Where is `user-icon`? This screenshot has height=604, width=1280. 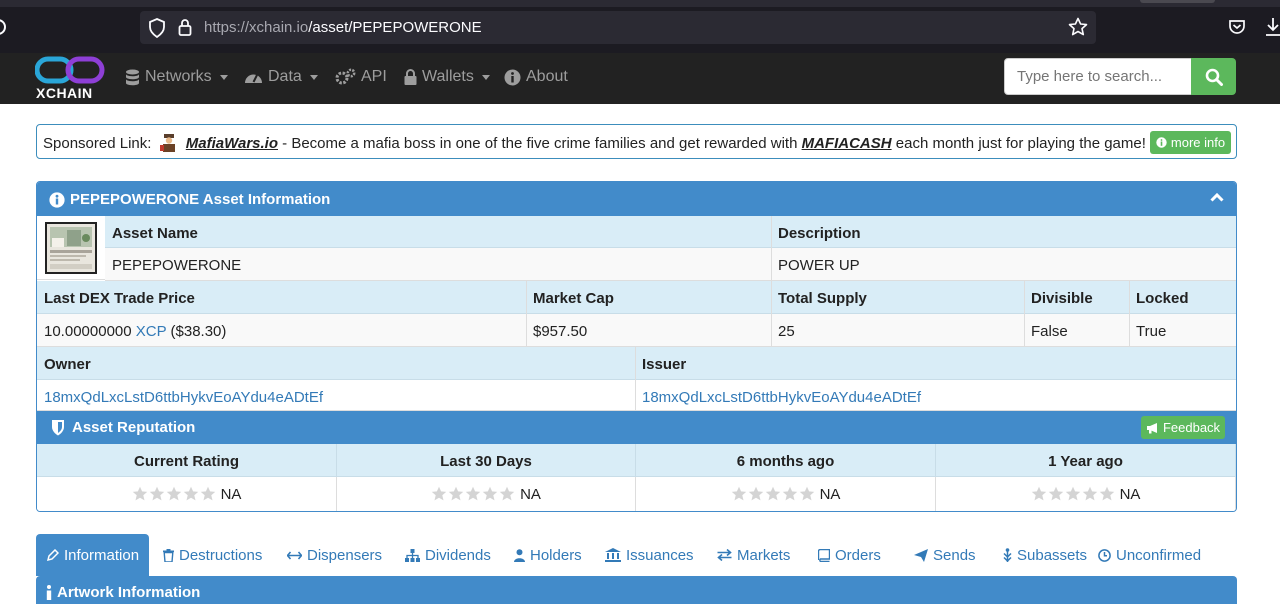
user-icon is located at coordinates (519, 555).